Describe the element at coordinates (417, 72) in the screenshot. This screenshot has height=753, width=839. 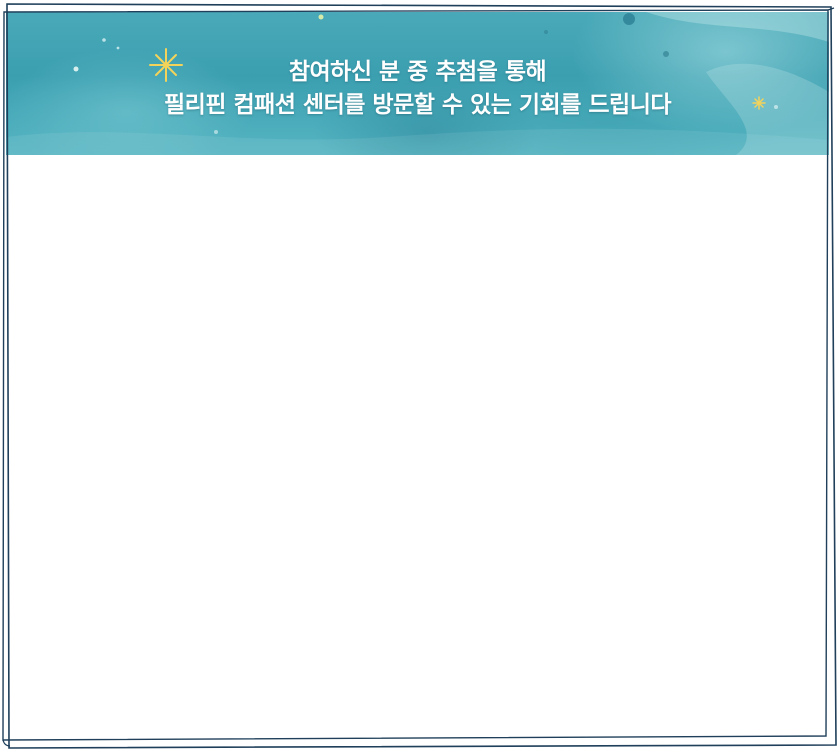
I see `headline-line-1: 참여하신 분 중 추첨을 통해` at that location.